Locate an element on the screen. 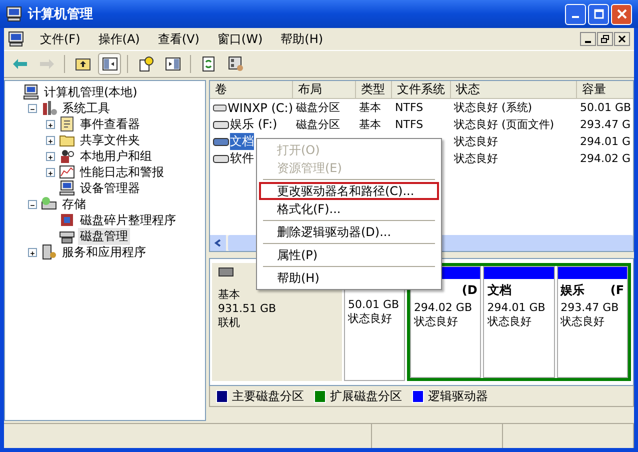 This screenshot has height=452, width=638. table-cell: 294.01 G is located at coordinates (605, 141).